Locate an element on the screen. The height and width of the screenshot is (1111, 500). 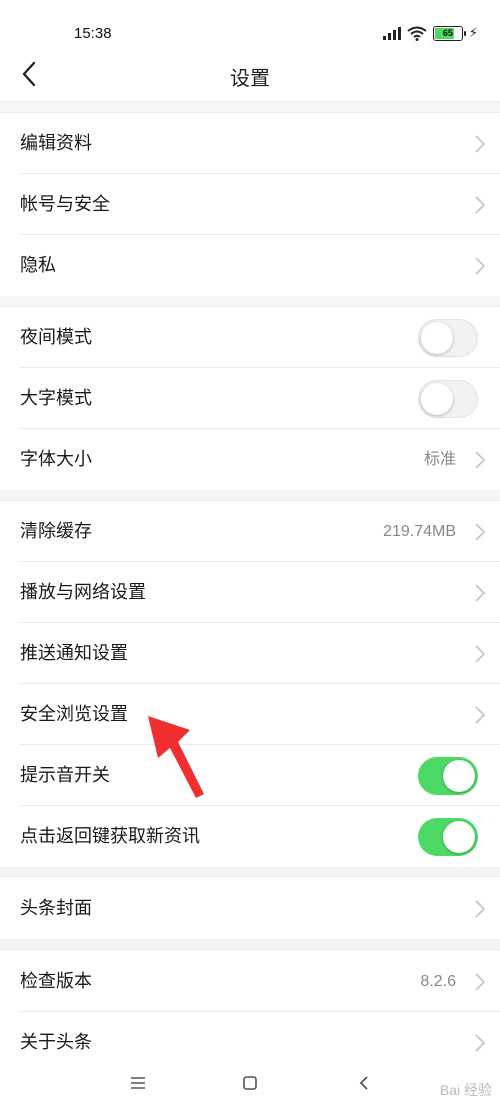
battery-level: 65 is located at coordinates (447, 33).